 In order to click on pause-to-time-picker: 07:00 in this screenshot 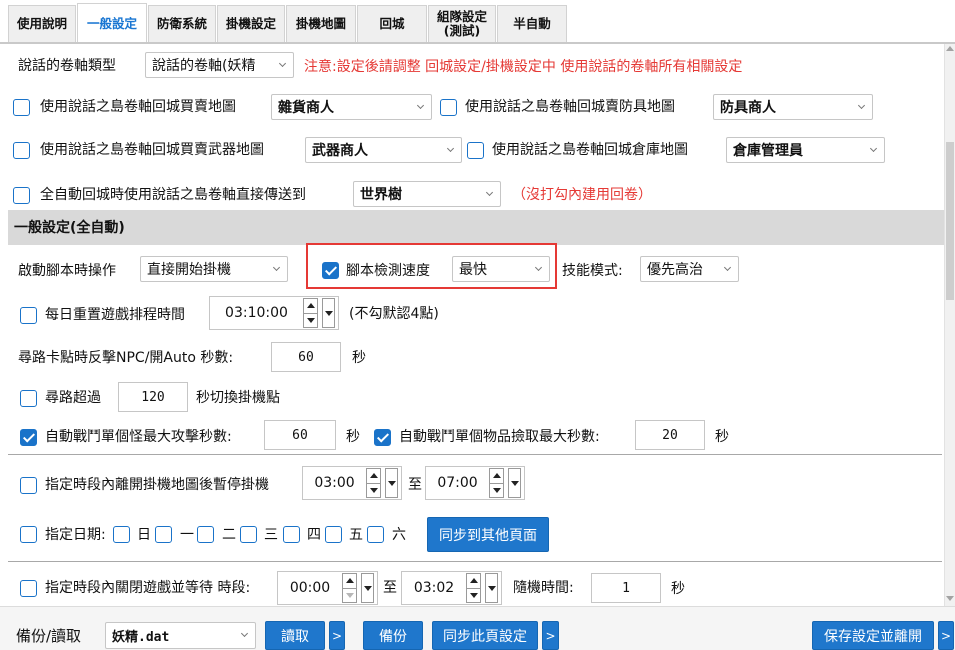, I will do `click(475, 483)`.